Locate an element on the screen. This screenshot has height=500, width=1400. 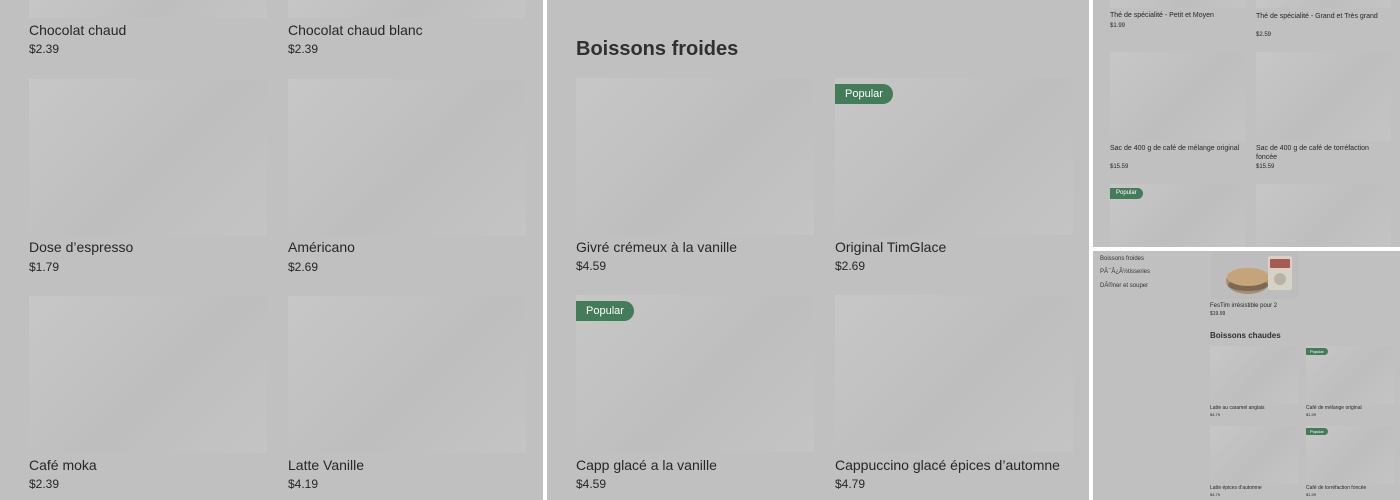
menu-item-name: Latte au caramel anglais is located at coordinates (1237, 408).